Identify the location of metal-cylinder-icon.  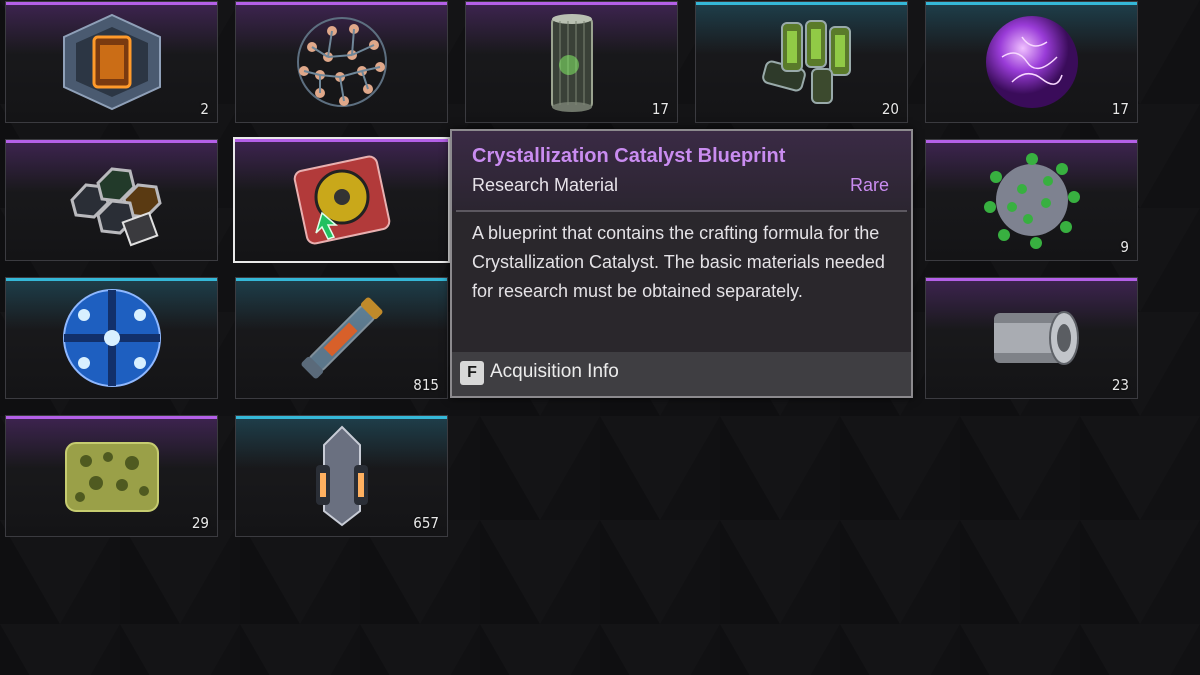
(1032, 338).